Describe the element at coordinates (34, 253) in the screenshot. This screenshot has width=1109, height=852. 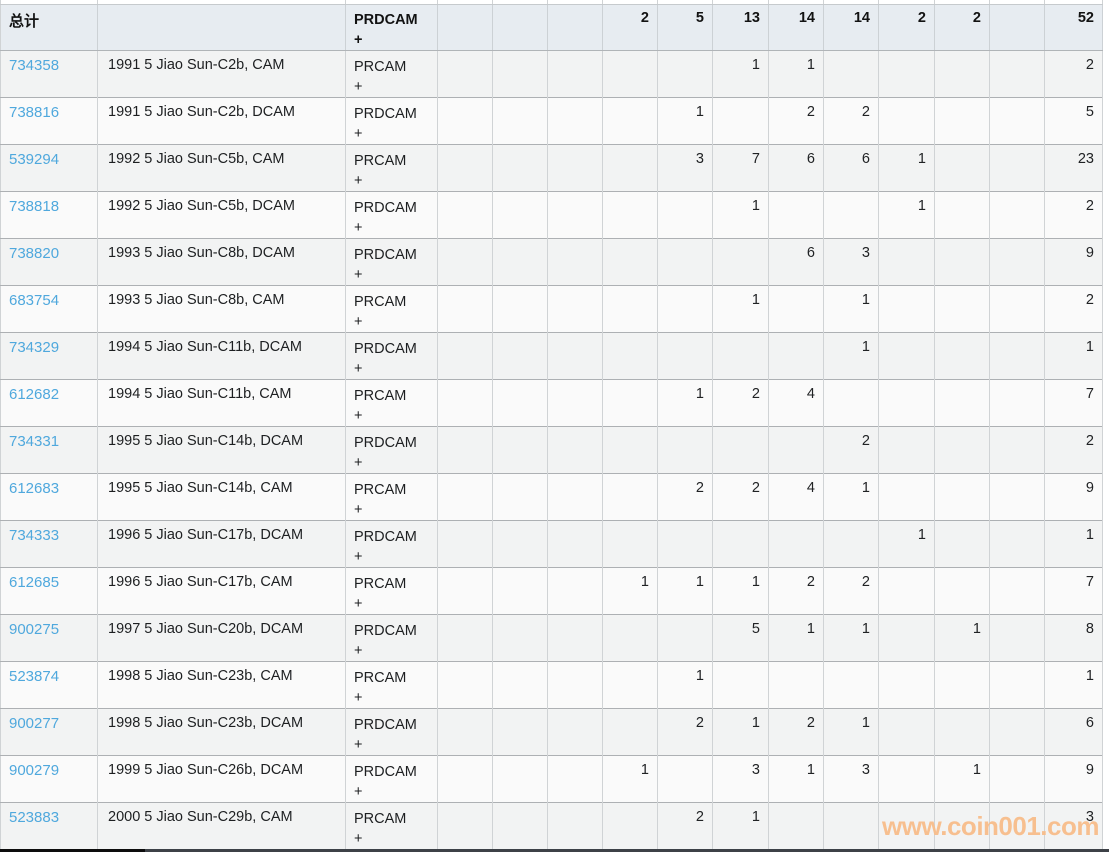
I see `item-id-link: 738820` at that location.